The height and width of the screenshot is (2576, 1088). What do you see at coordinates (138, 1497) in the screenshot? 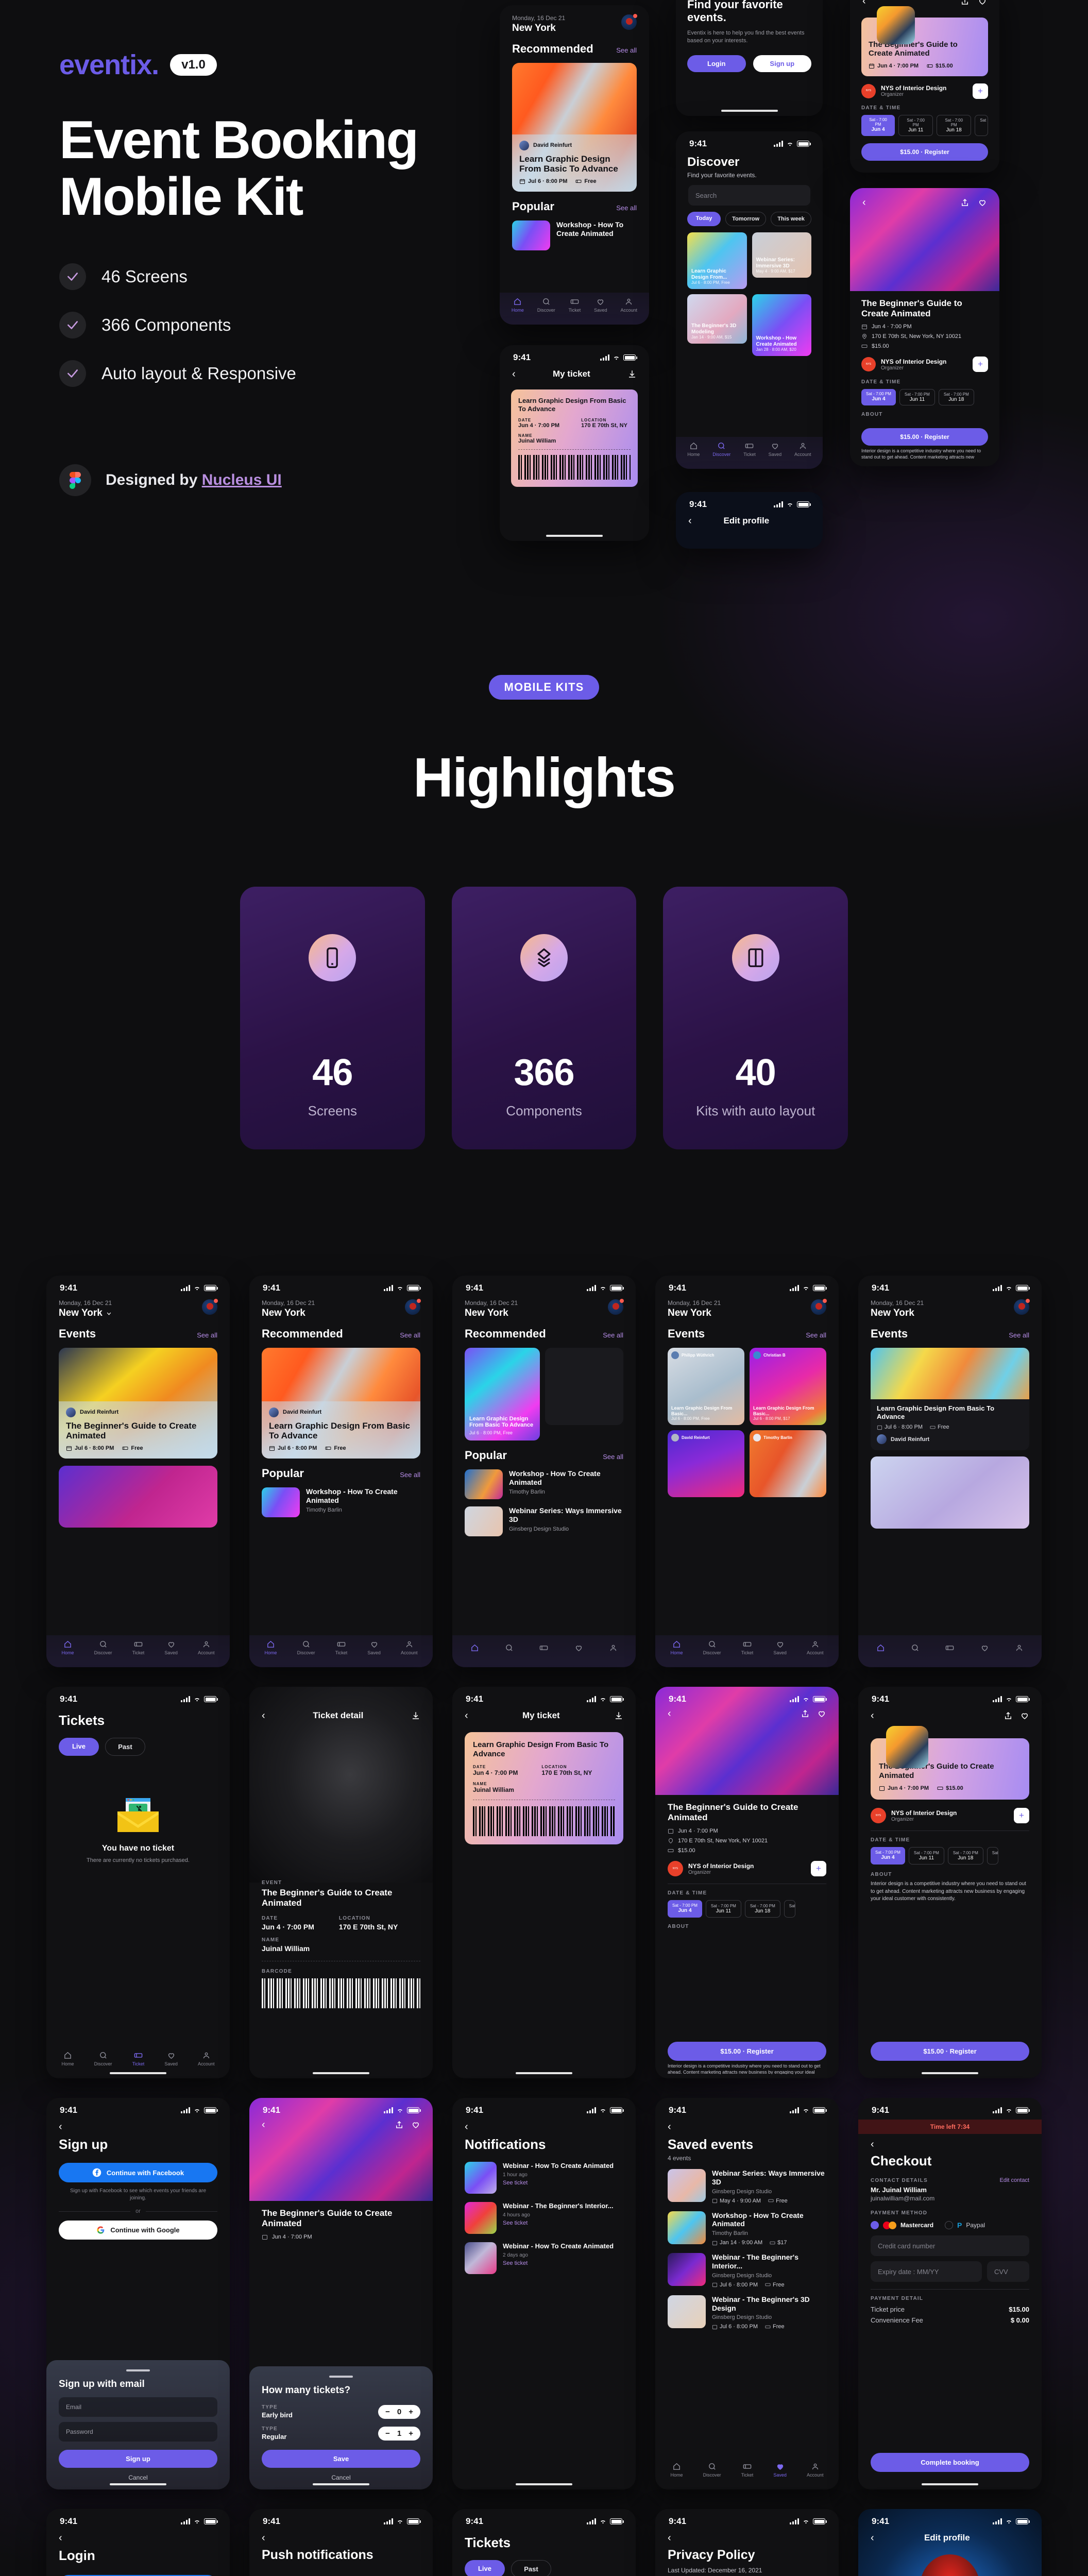
I see `event-card-secondary` at bounding box center [138, 1497].